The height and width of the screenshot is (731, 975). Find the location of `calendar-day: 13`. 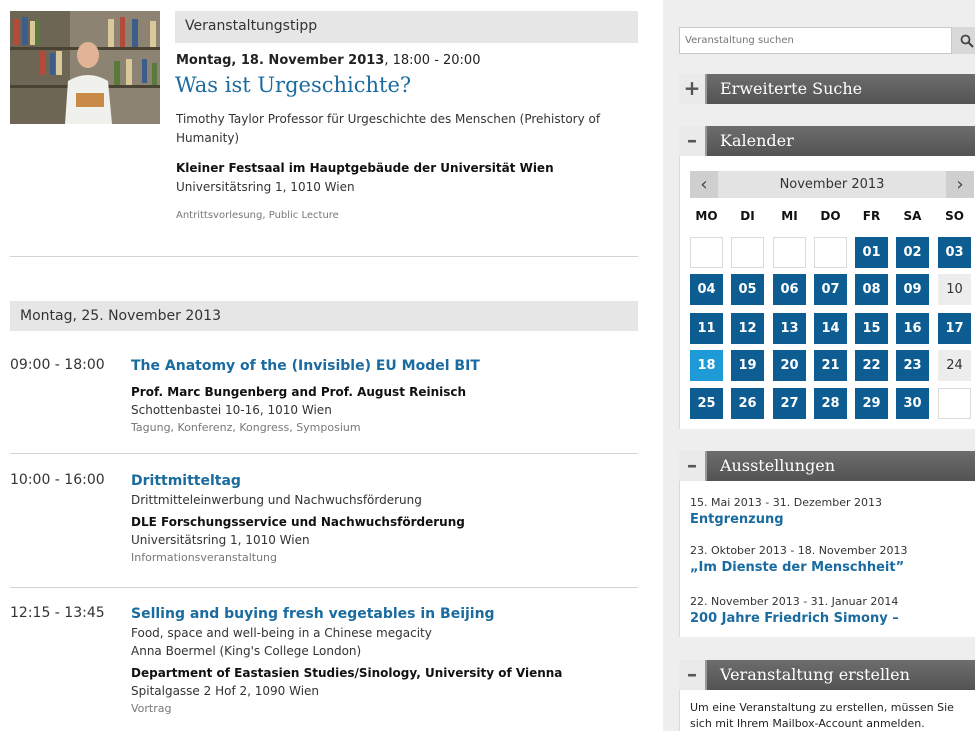

calendar-day: 13 is located at coordinates (789, 328).